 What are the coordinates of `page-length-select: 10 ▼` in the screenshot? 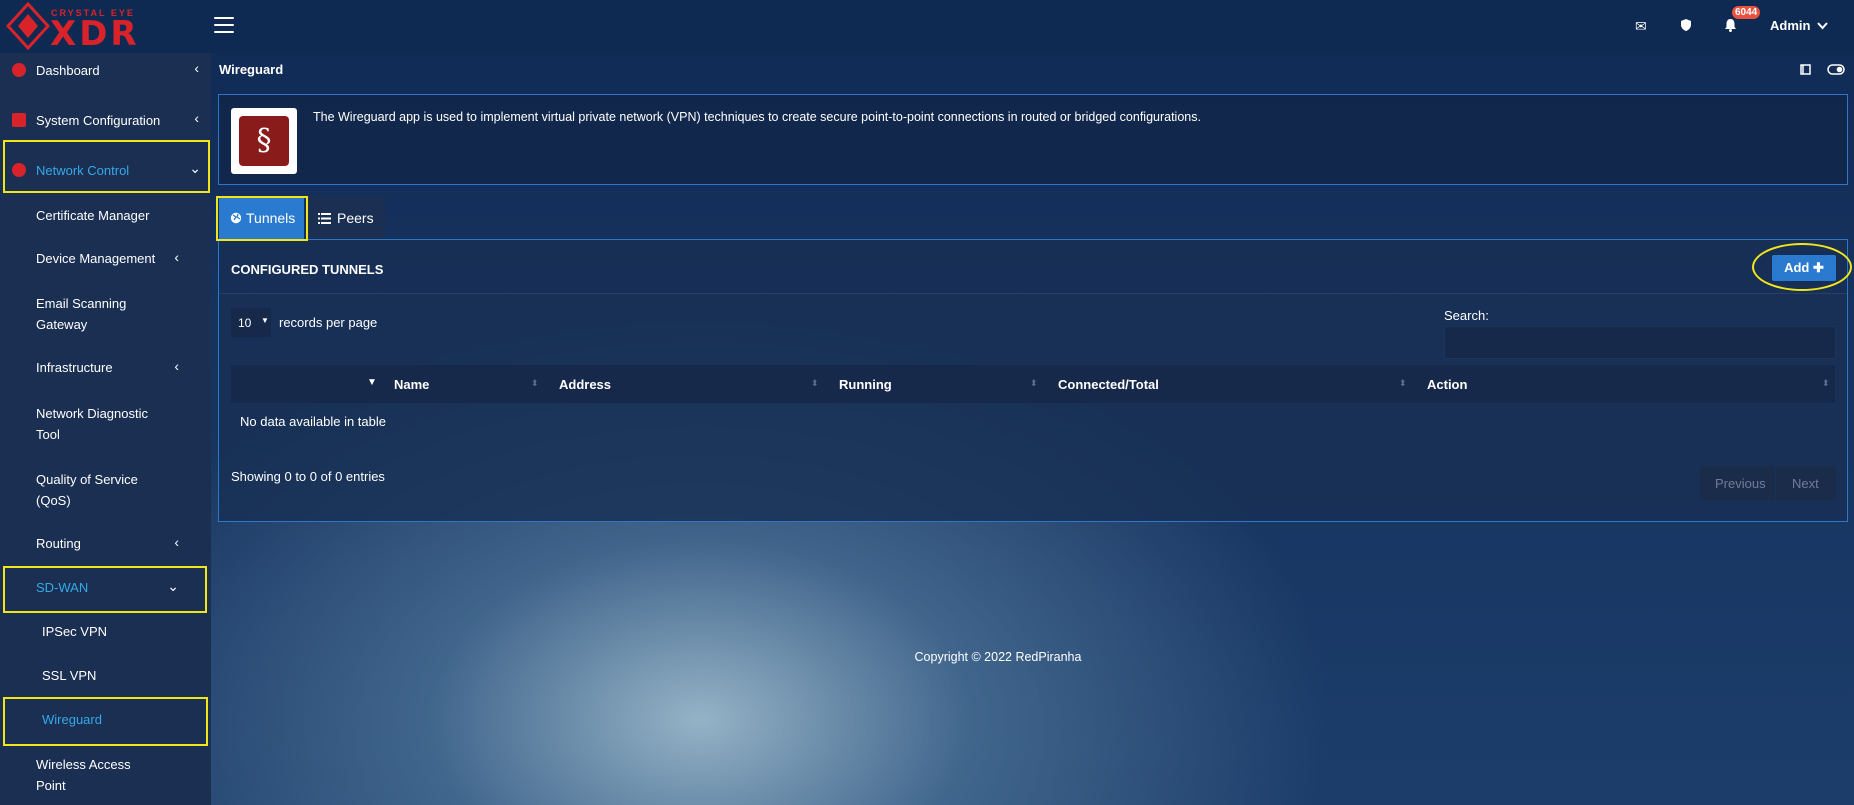 It's located at (251, 322).